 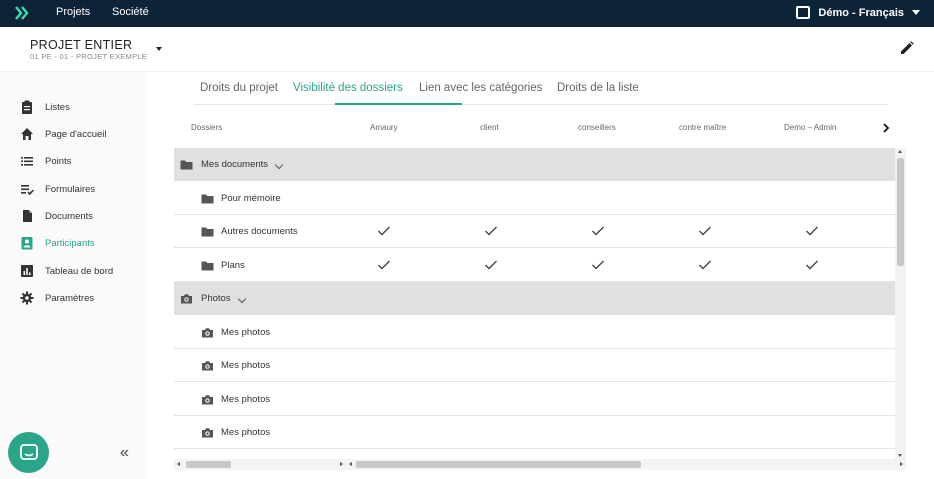 What do you see at coordinates (534, 164) in the screenshot?
I see `folder-group-row: Mes documents` at bounding box center [534, 164].